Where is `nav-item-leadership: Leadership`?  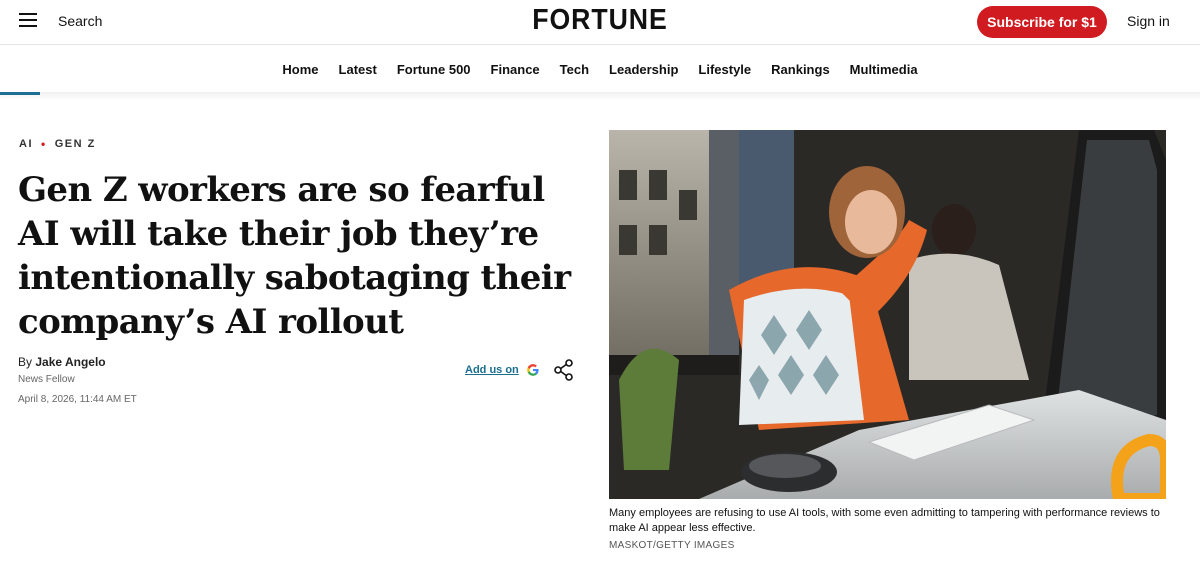
nav-item-leadership: Leadership is located at coordinates (643, 69).